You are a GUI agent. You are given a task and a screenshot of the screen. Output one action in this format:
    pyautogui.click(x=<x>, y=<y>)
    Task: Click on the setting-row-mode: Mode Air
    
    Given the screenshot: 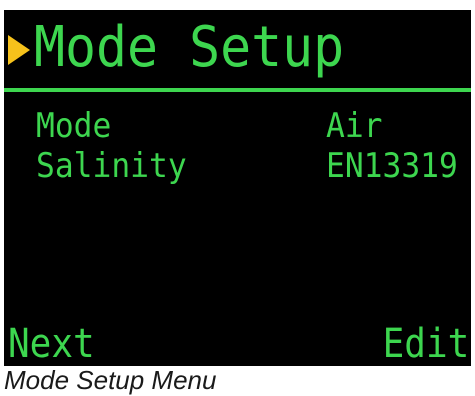 What is the action you would take?
    pyautogui.click(x=237, y=126)
    